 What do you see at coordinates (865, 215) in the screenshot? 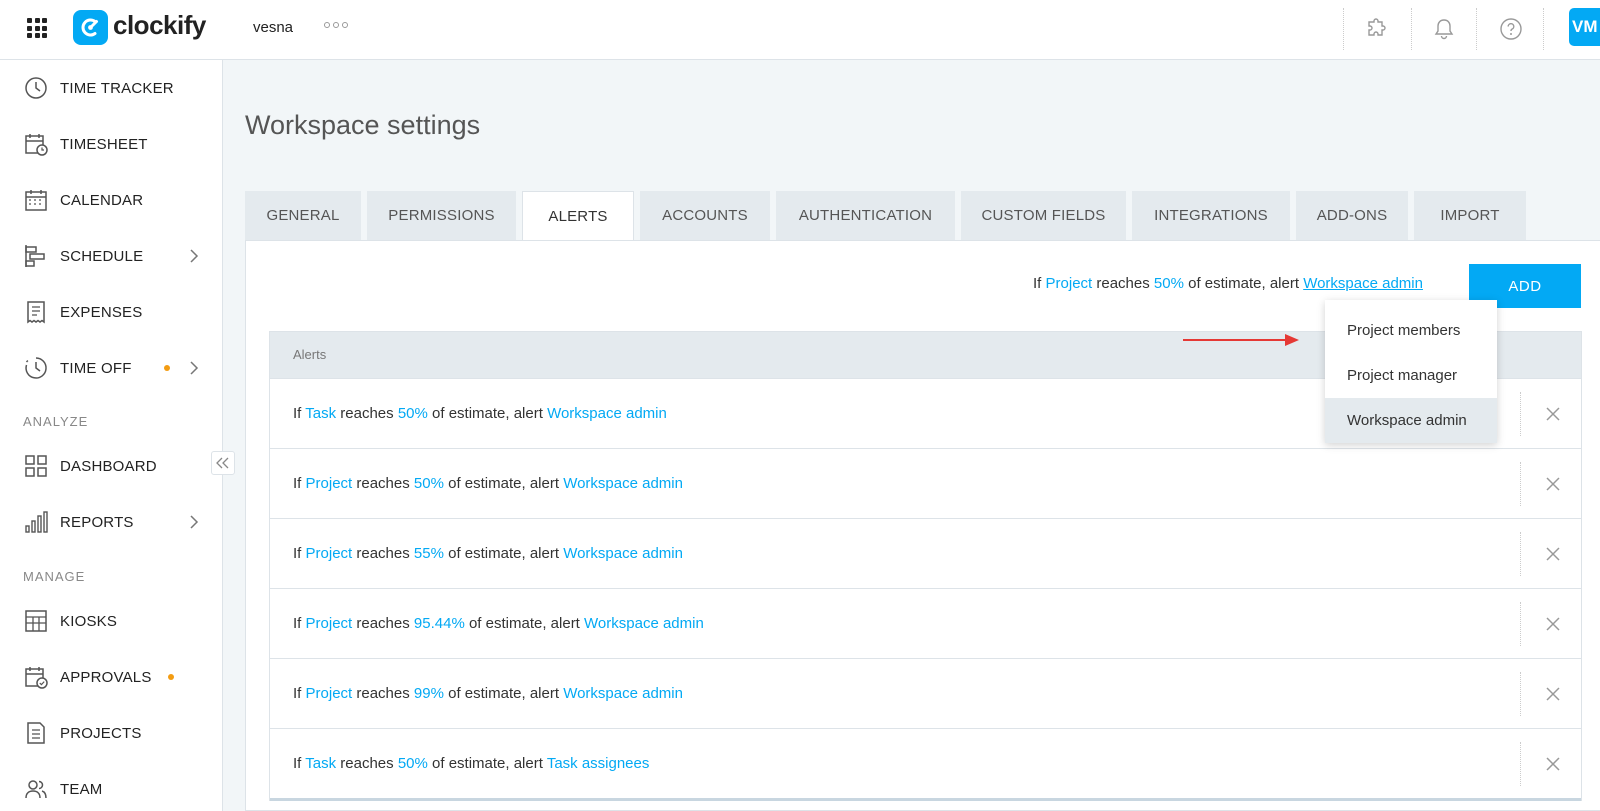
I see `tab-authentication: AUTHENTICATION` at bounding box center [865, 215].